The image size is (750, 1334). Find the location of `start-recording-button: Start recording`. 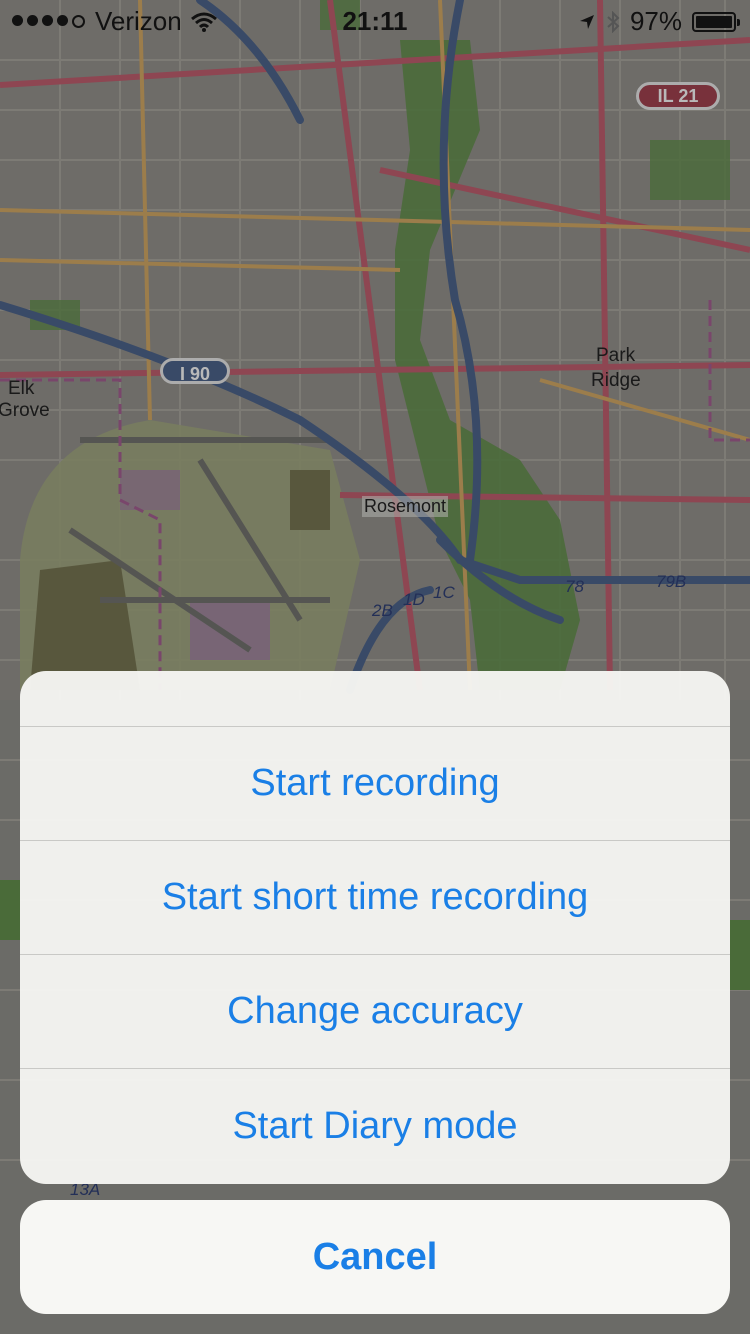

start-recording-button: Start recording is located at coordinates (375, 784).